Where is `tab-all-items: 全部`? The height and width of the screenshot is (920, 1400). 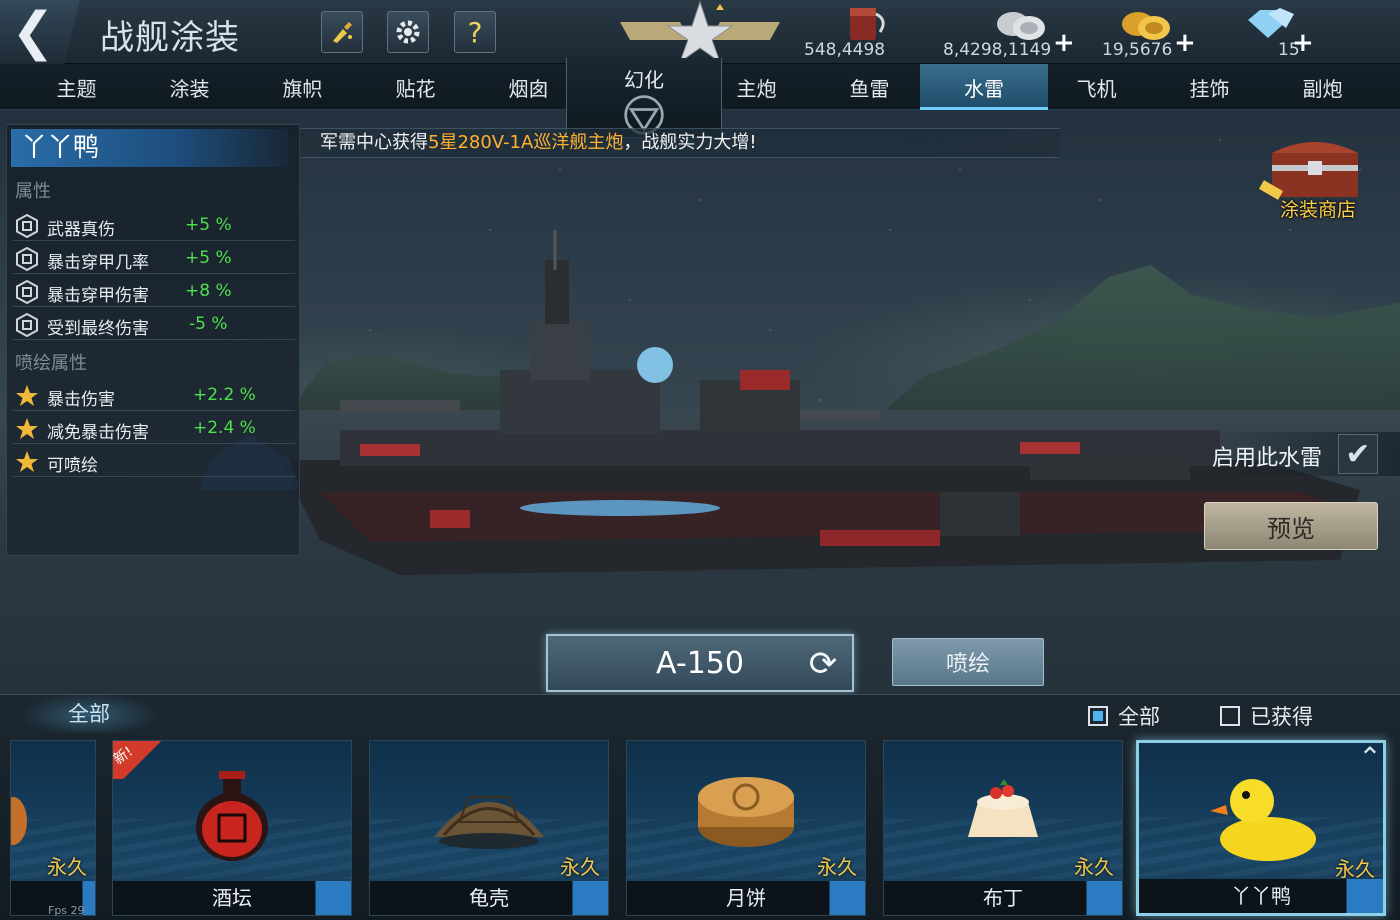
tab-all-items: 全部 is located at coordinates (89, 714).